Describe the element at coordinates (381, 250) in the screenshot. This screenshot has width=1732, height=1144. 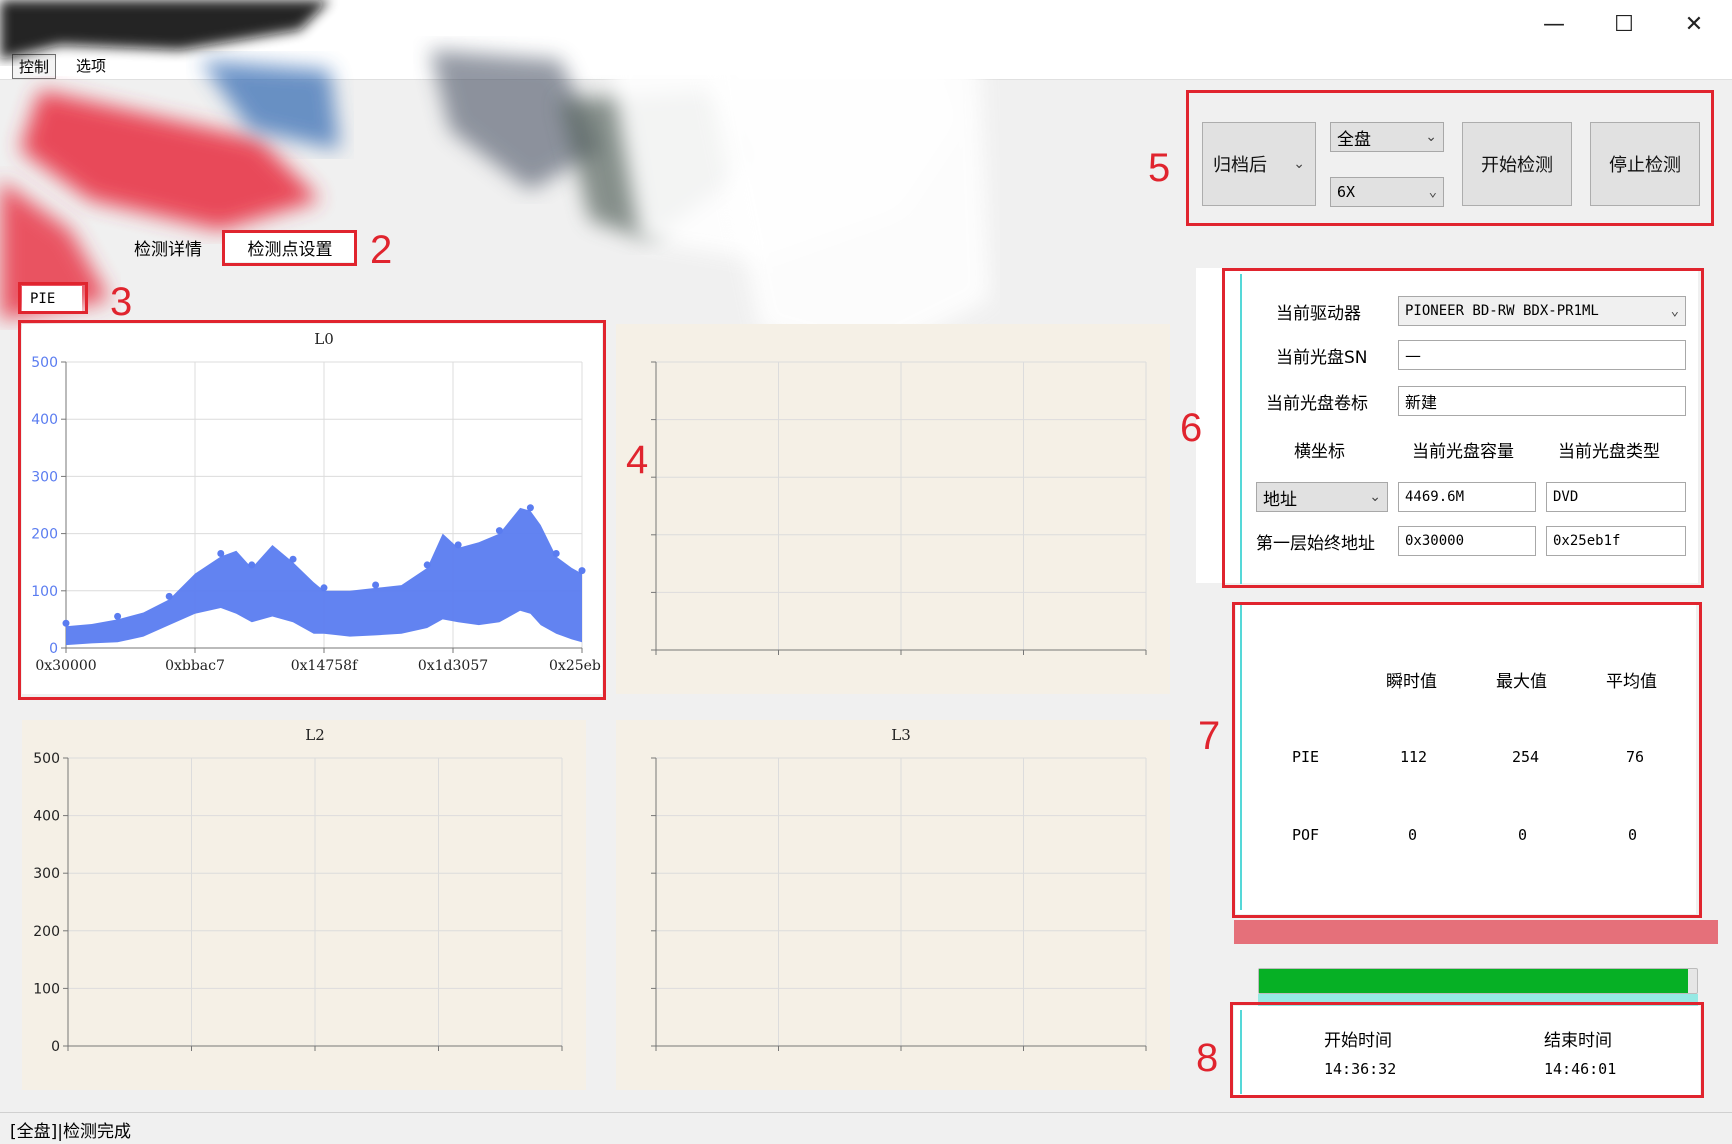
I see `annotation-number-2: 2` at that location.